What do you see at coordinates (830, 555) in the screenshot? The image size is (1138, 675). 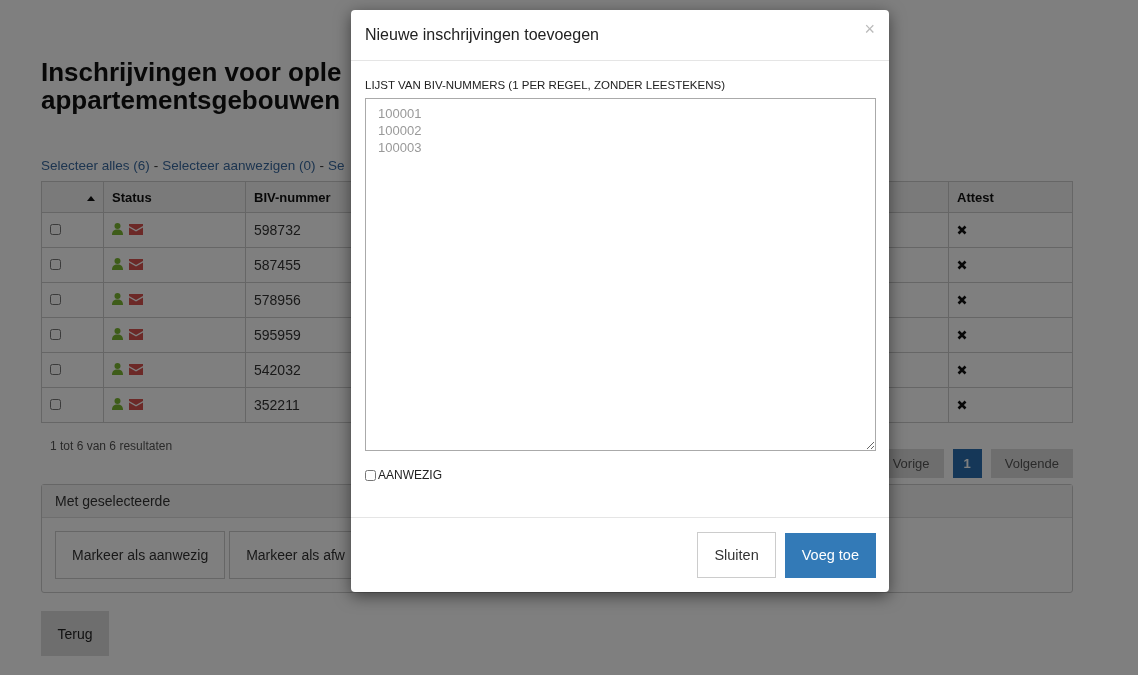 I see `add-button: Voeg toe` at bounding box center [830, 555].